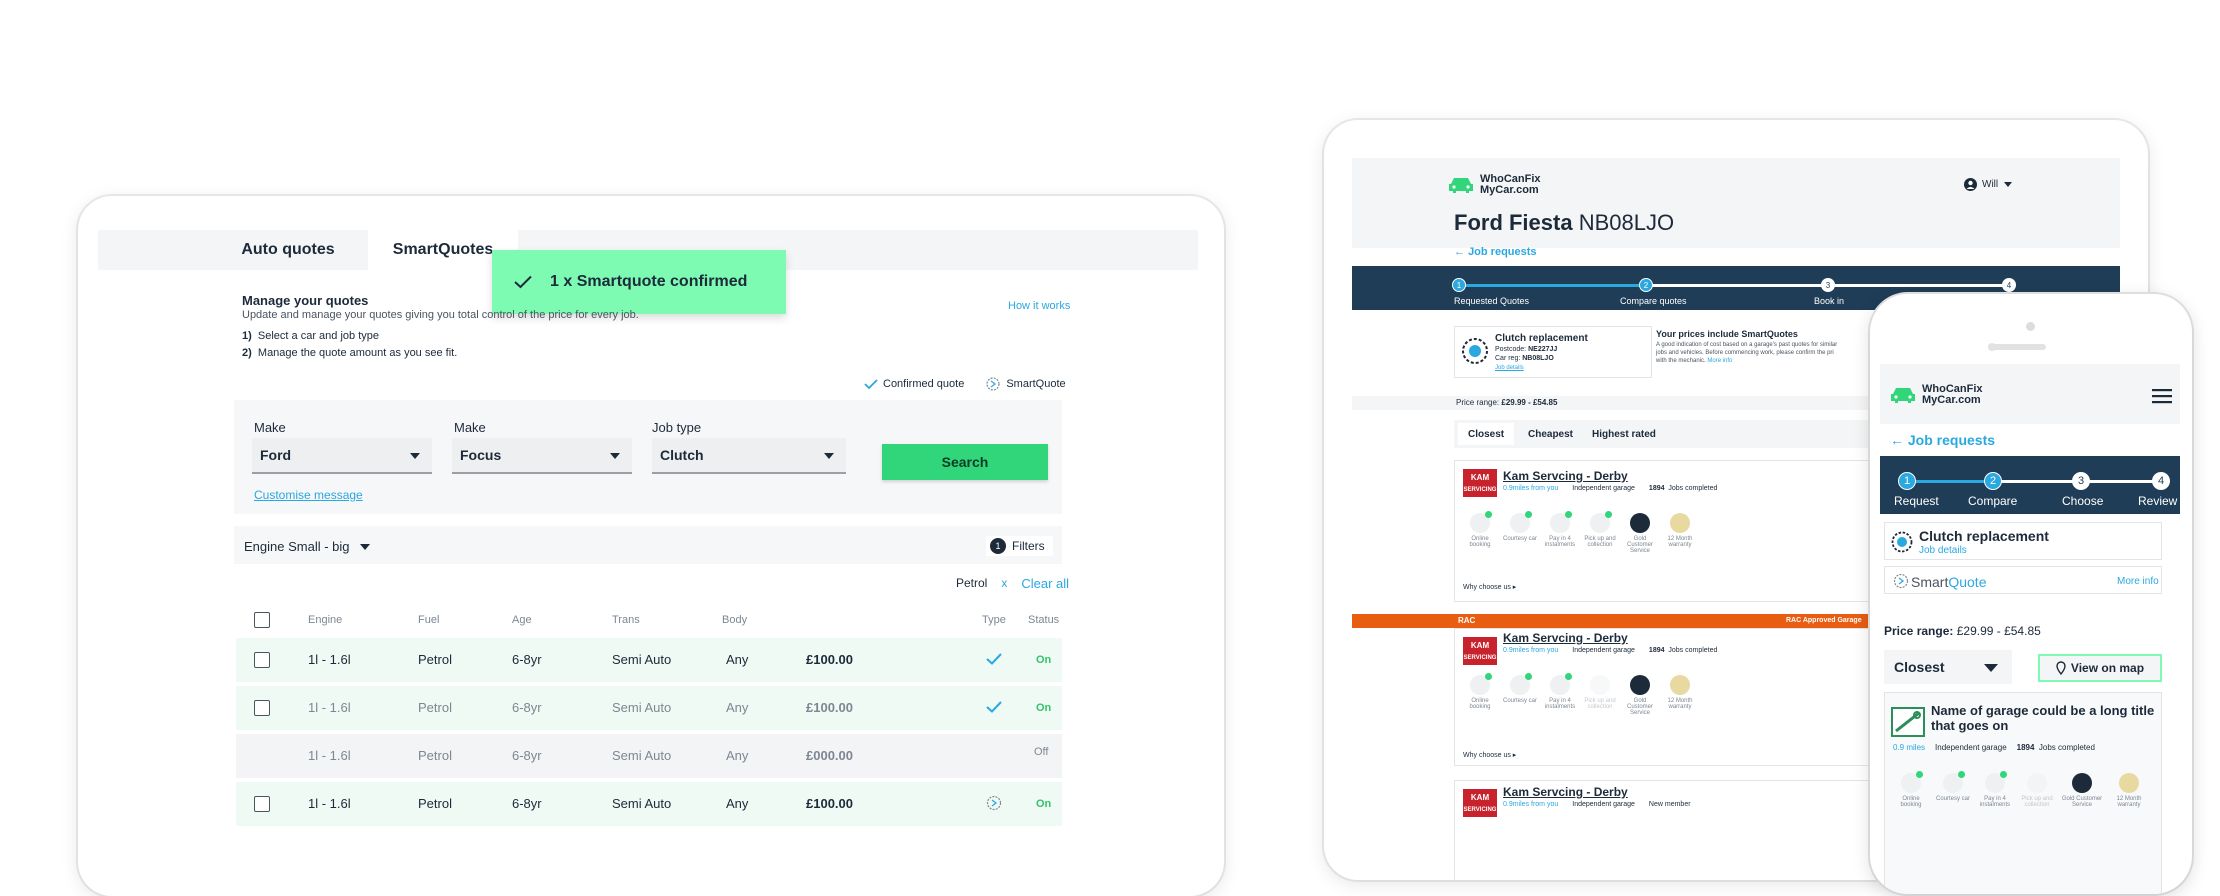 The width and height of the screenshot is (2220, 896). I want to click on remove-chip-button: x, so click(1004, 583).